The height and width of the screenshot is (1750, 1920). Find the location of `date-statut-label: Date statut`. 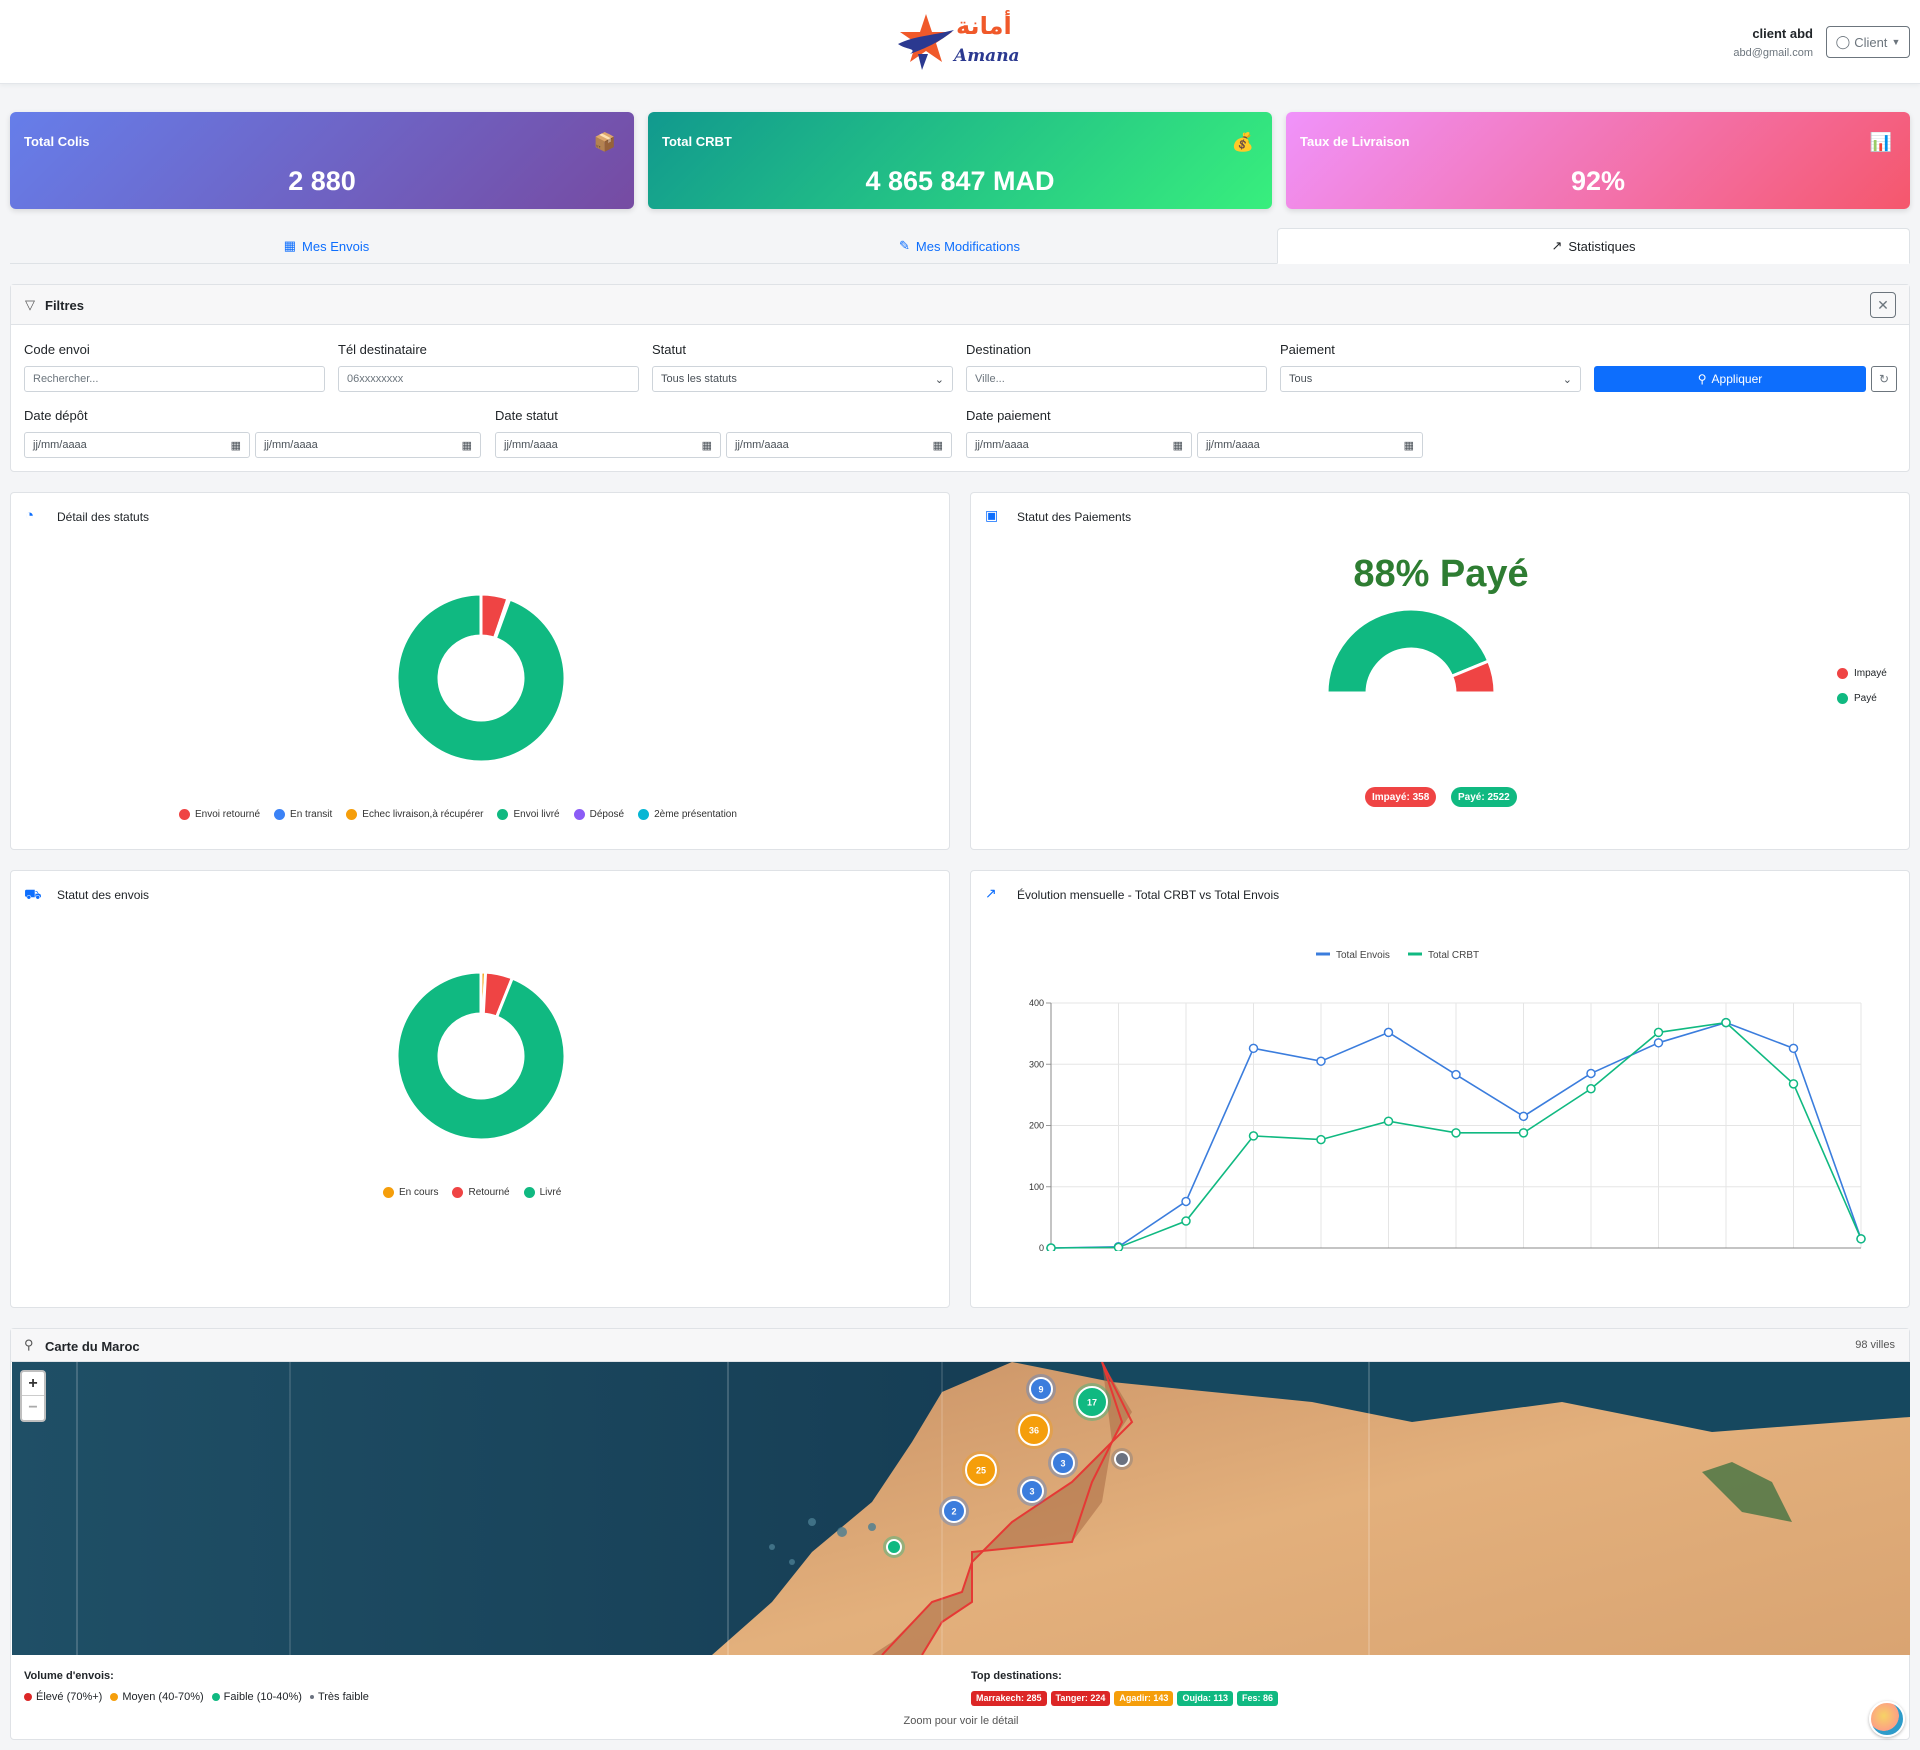

date-statut-label: Date statut is located at coordinates (526, 415).